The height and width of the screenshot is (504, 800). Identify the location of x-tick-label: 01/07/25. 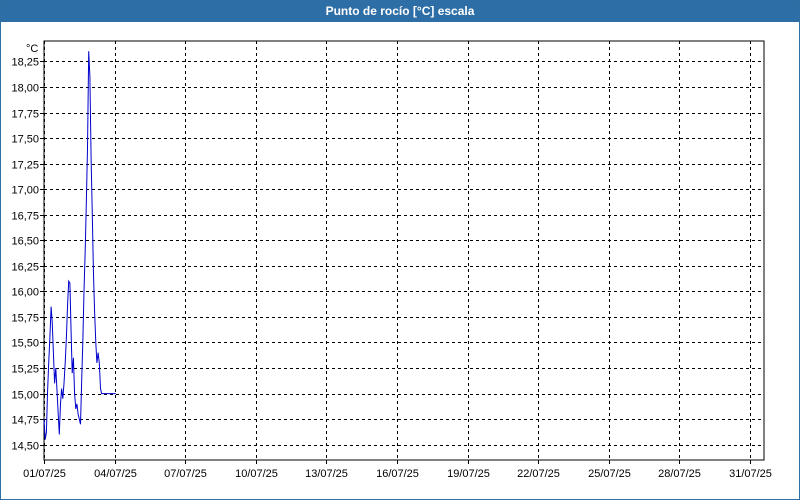
(44, 474).